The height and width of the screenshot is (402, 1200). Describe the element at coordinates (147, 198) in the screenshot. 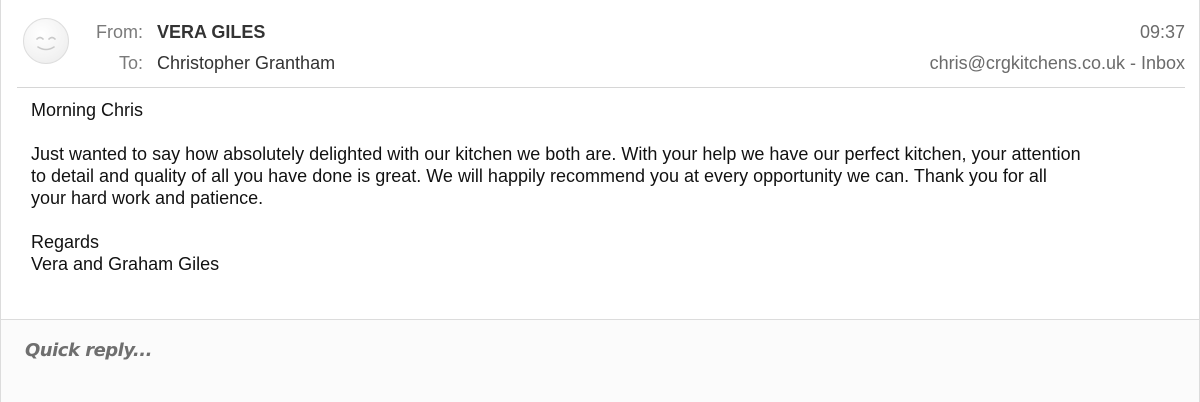

I see `body-line: your hard work and patience.` at that location.